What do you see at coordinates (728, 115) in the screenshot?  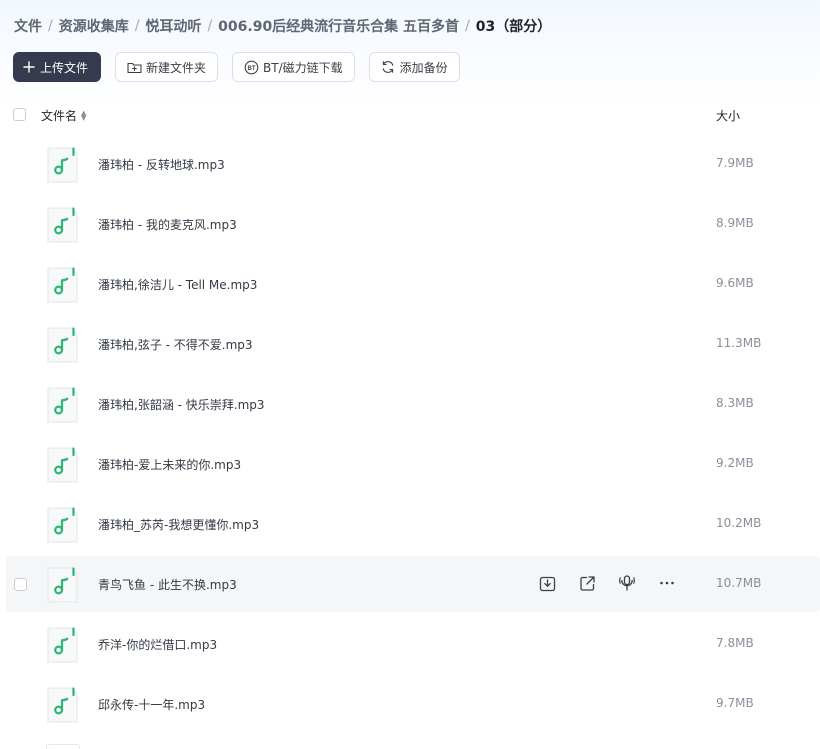 I see `column-header-size: 大小` at bounding box center [728, 115].